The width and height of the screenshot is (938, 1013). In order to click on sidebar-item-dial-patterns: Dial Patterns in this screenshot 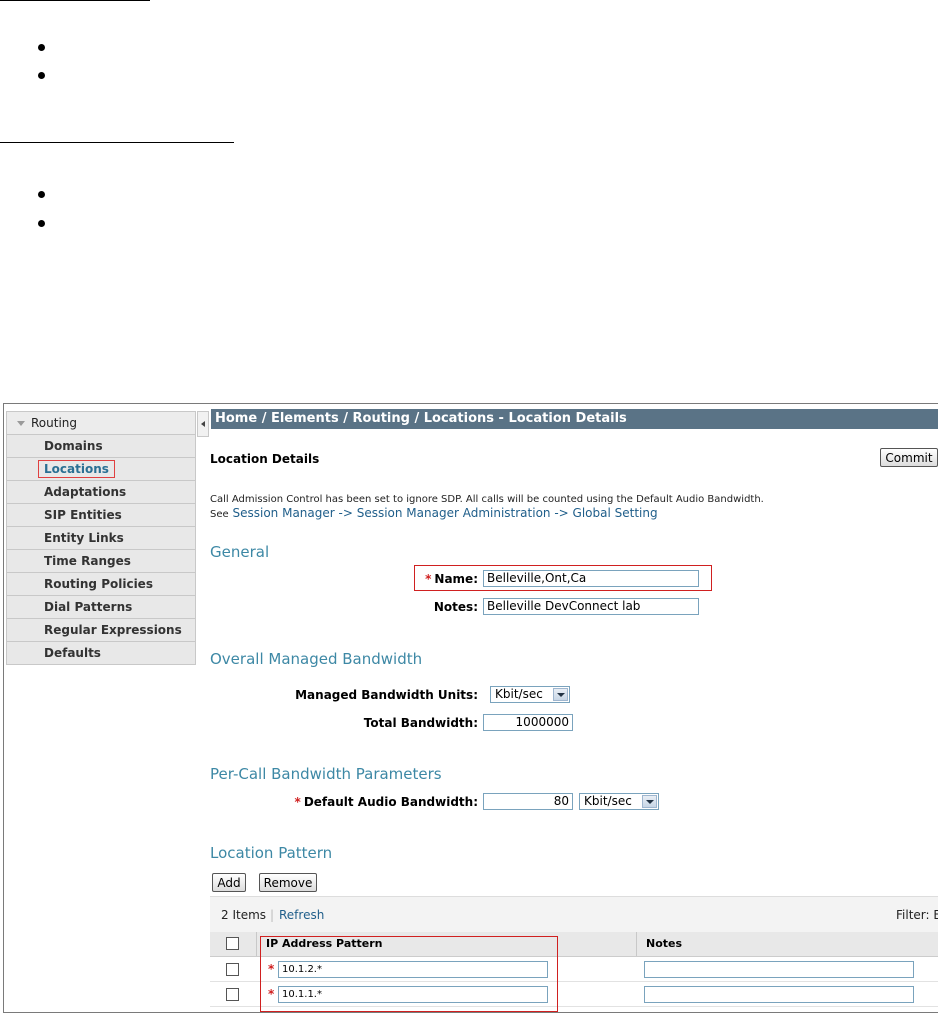, I will do `click(101, 607)`.